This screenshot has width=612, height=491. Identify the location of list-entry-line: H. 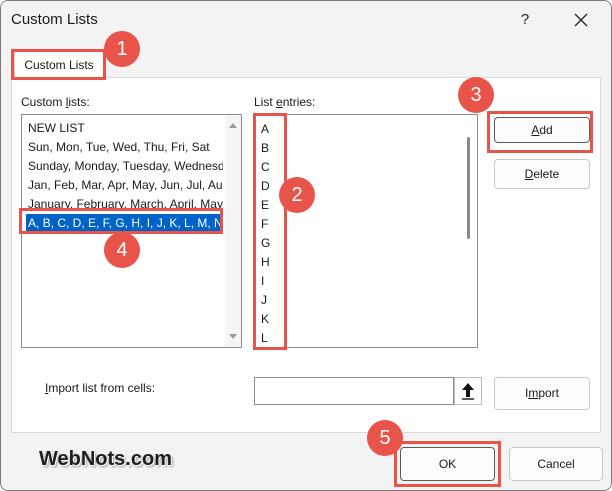
(265, 262).